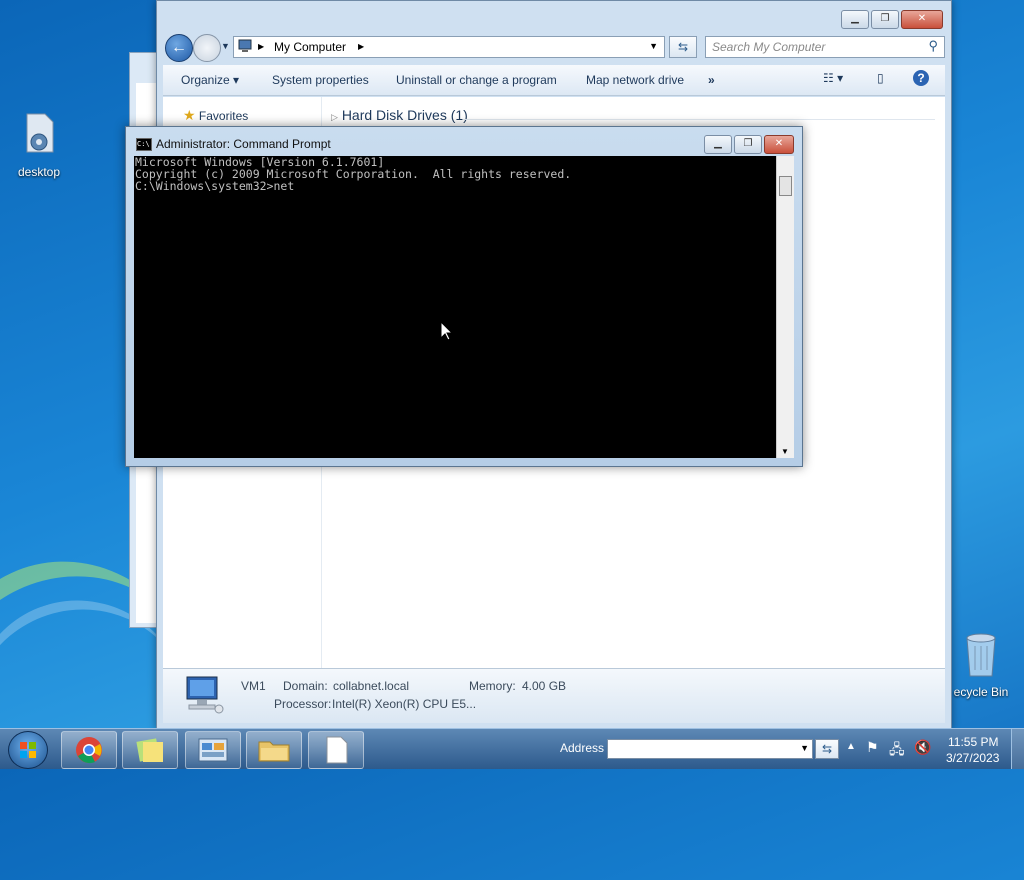 This screenshot has width=1024, height=880. Describe the element at coordinates (785, 186) in the screenshot. I see `scrollbar-thumb` at that location.